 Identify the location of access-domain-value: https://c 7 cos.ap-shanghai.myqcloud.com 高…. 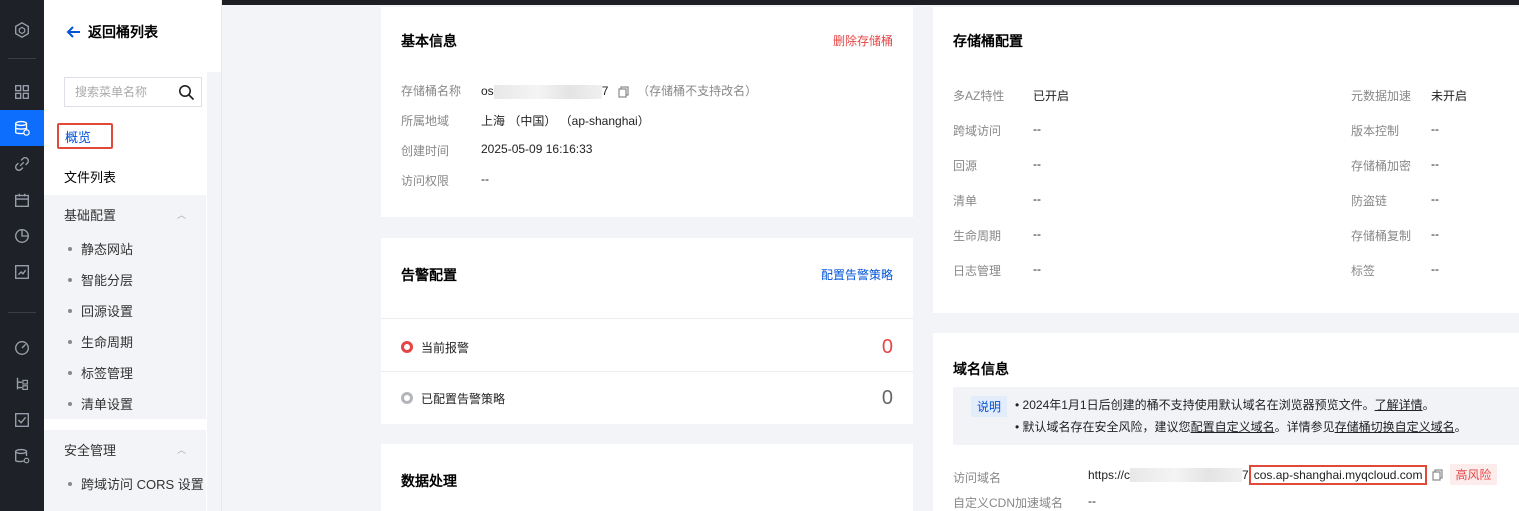
(1292, 474).